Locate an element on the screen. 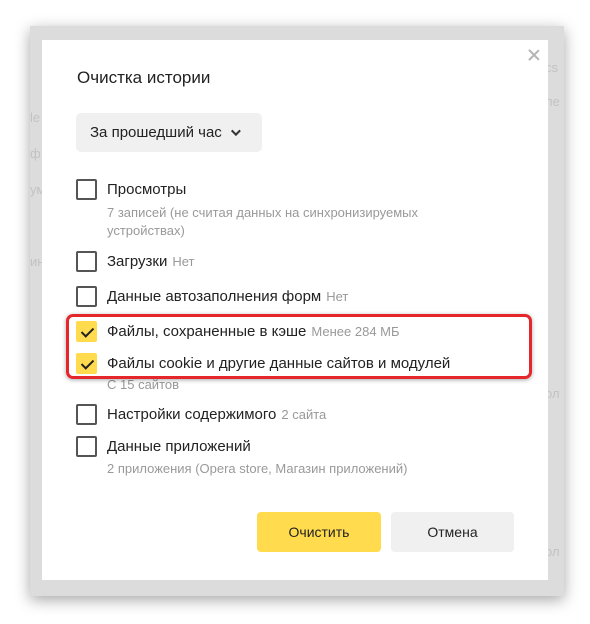 This screenshot has height=624, width=590. background-text: le is located at coordinates (35, 117).